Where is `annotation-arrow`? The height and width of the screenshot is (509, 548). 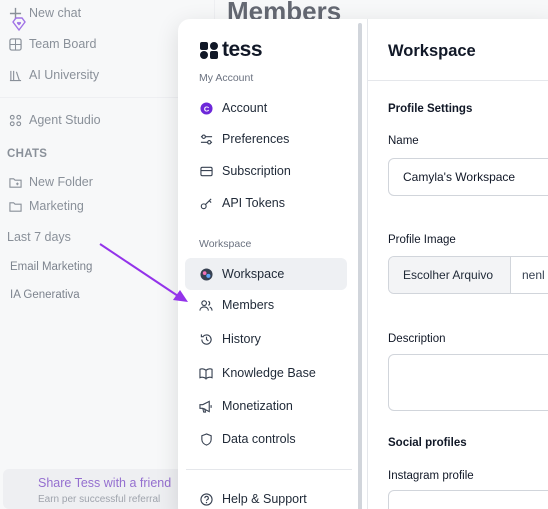 annotation-arrow is located at coordinates (143, 272).